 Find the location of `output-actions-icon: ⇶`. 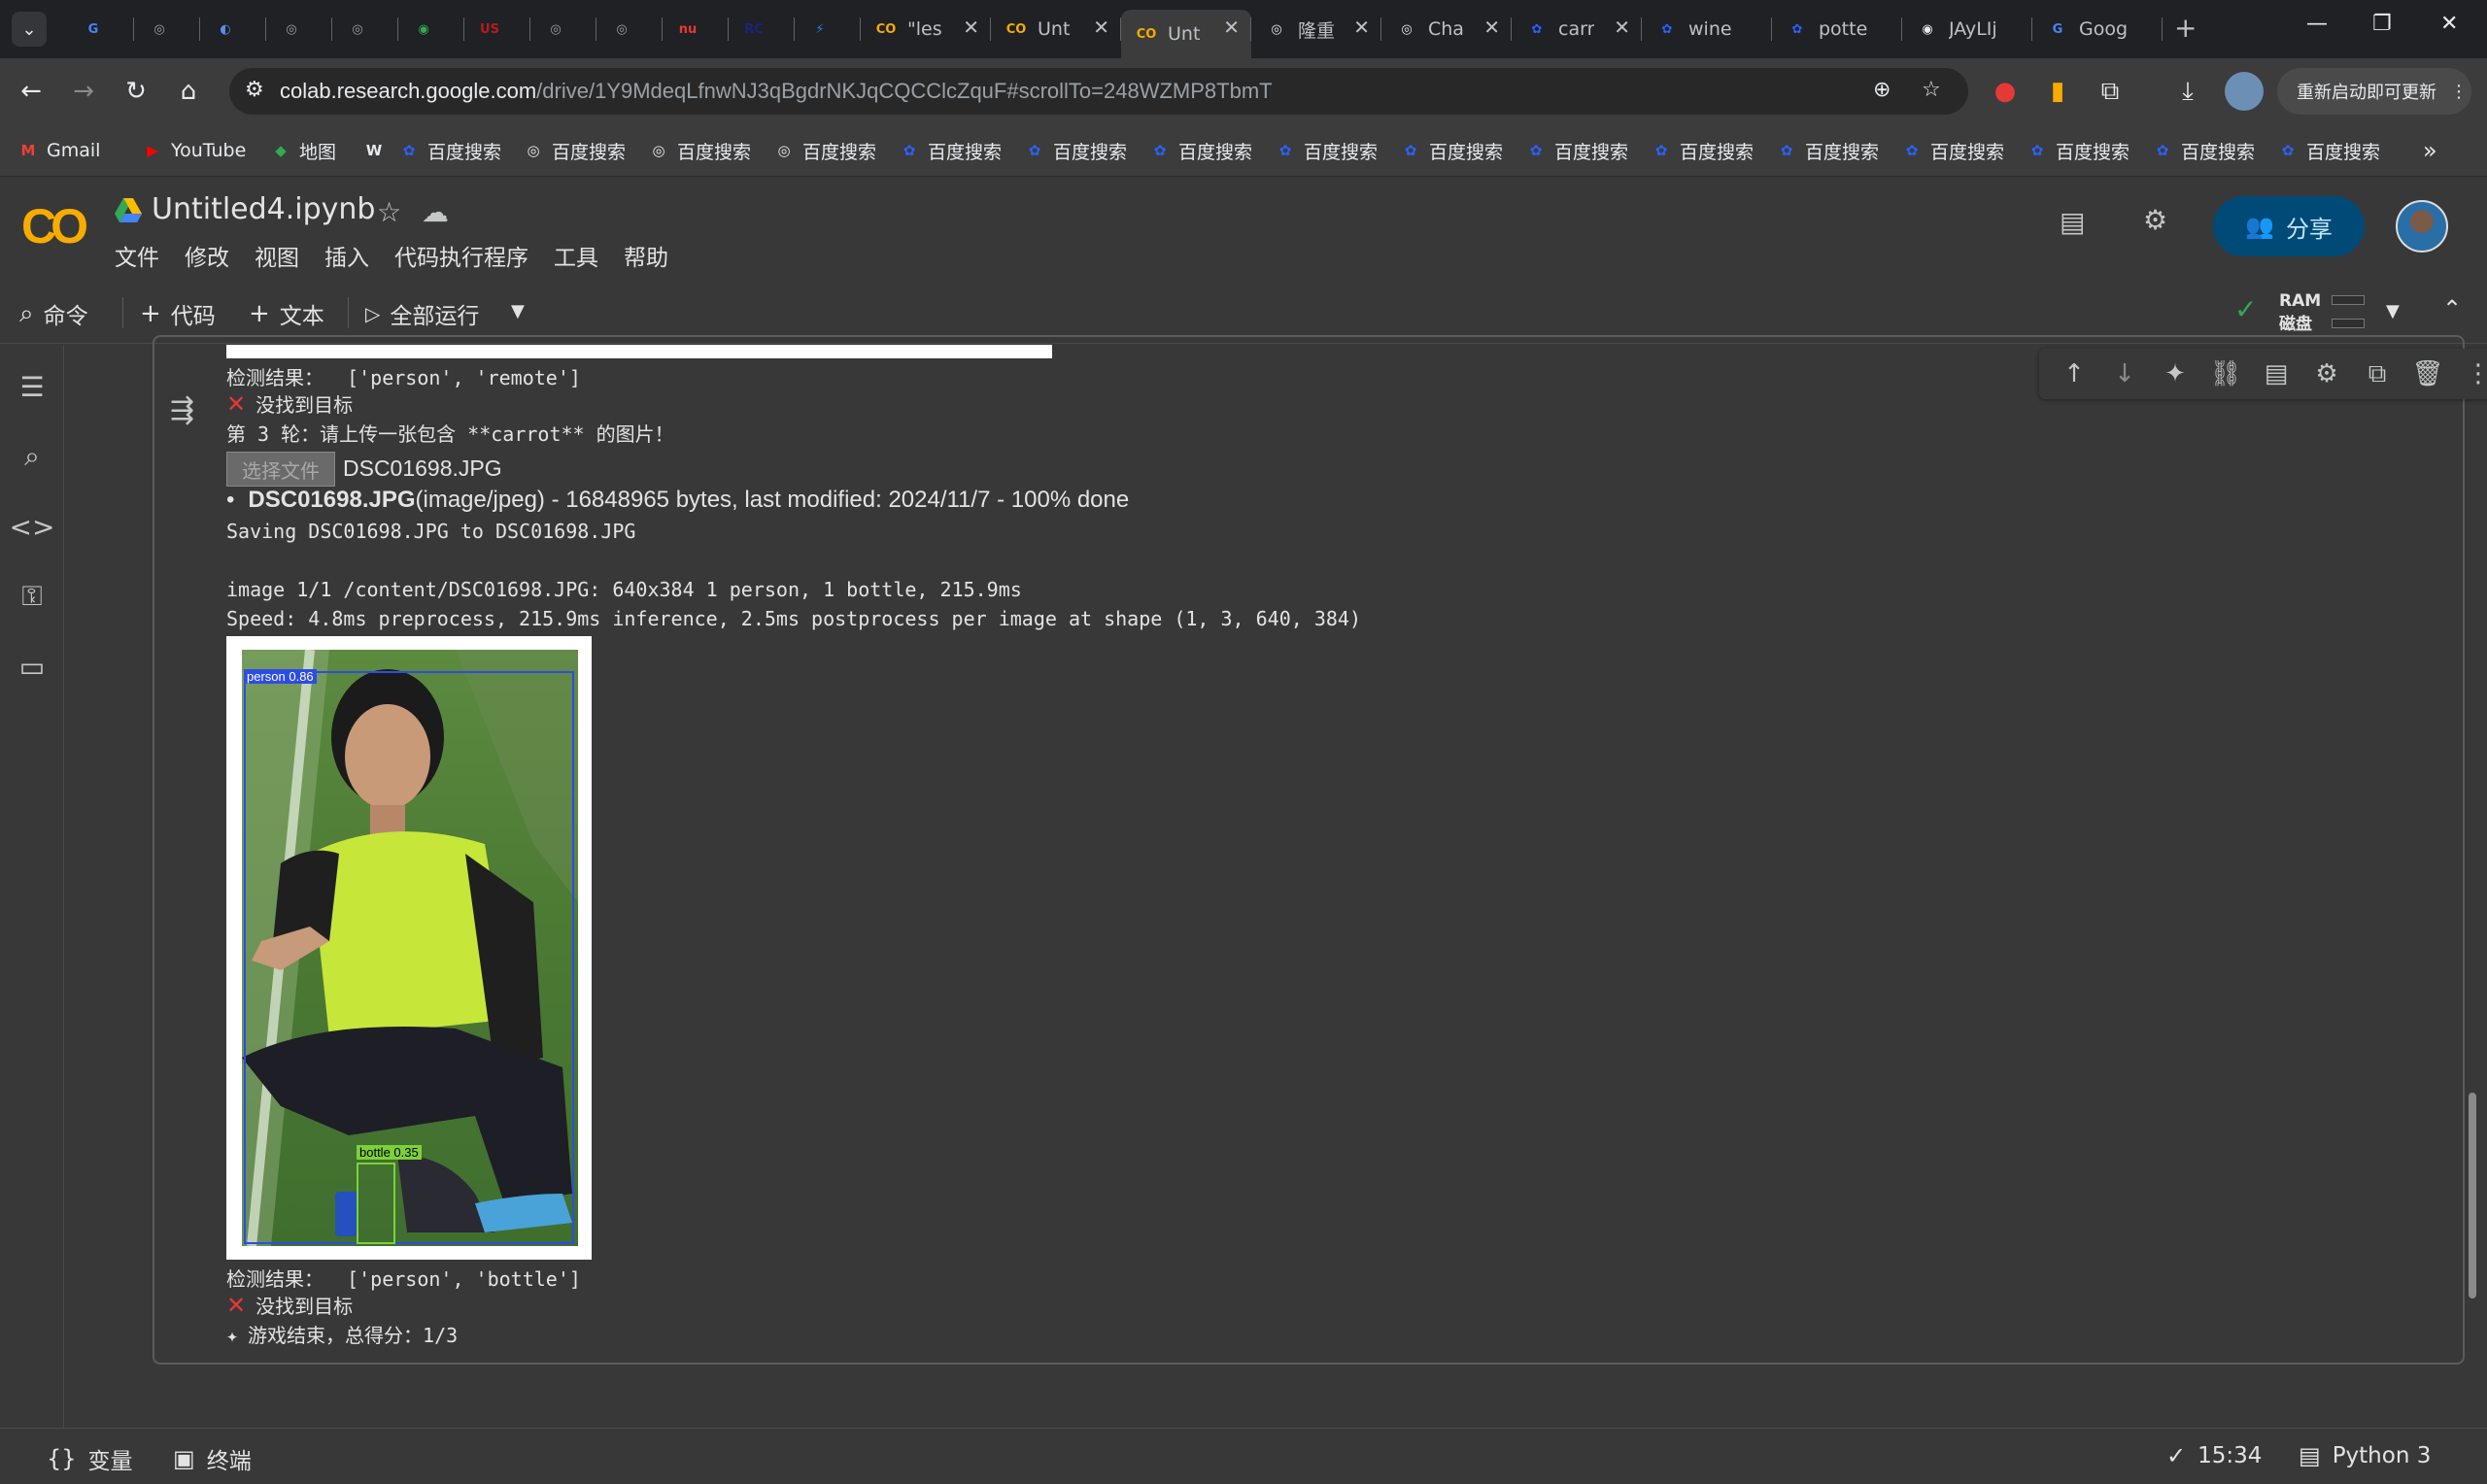

output-actions-icon: ⇶ is located at coordinates (182, 410).